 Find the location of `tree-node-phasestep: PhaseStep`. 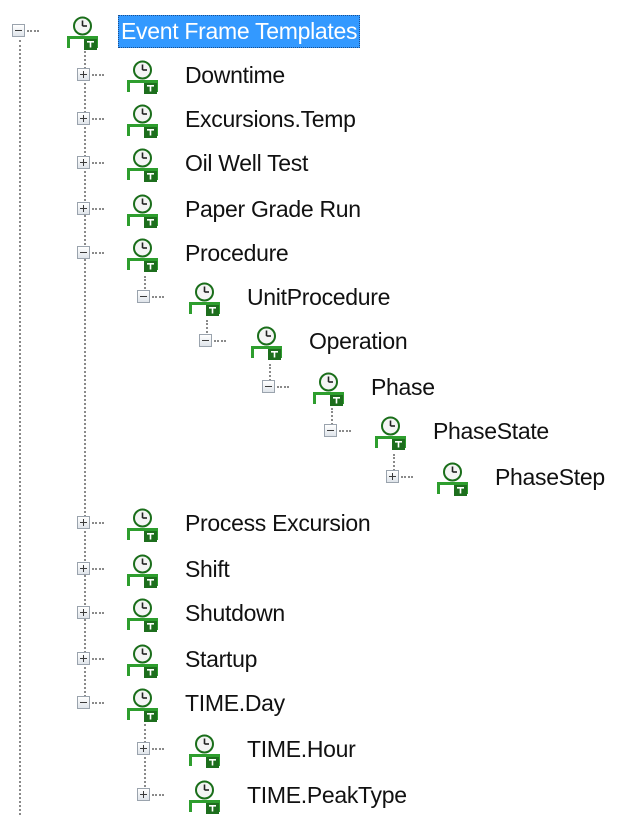

tree-node-phasestep: PhaseStep is located at coordinates (319, 478).